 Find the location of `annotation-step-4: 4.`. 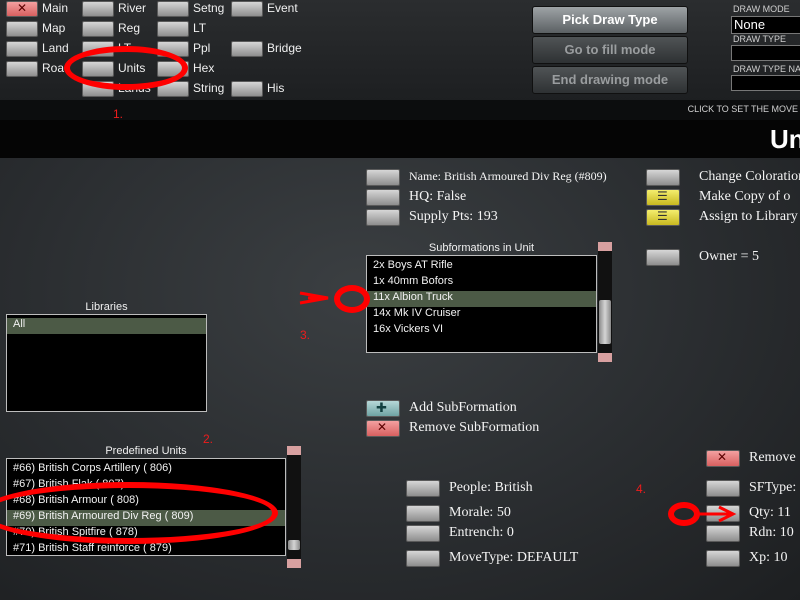

annotation-step-4: 4. is located at coordinates (641, 489).